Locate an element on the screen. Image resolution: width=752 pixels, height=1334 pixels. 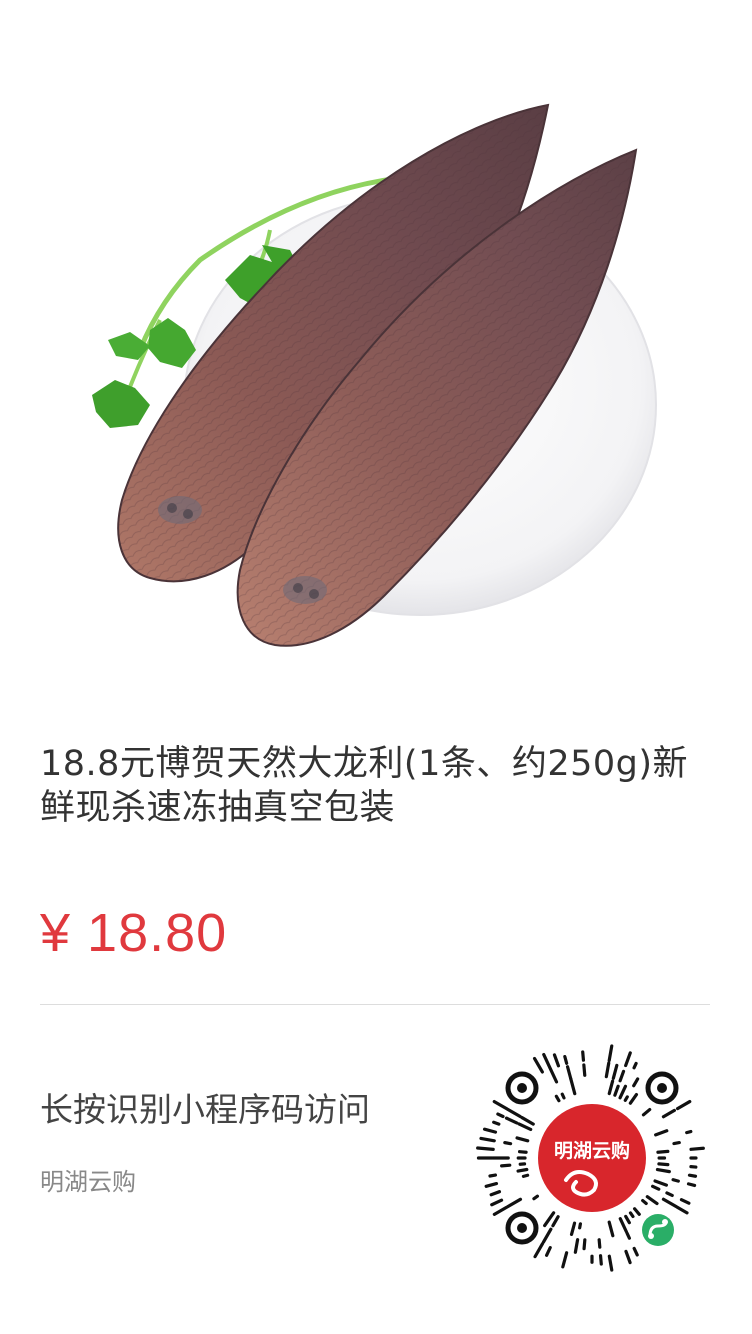
shop-name: 明湖云购 is located at coordinates (88, 1182).